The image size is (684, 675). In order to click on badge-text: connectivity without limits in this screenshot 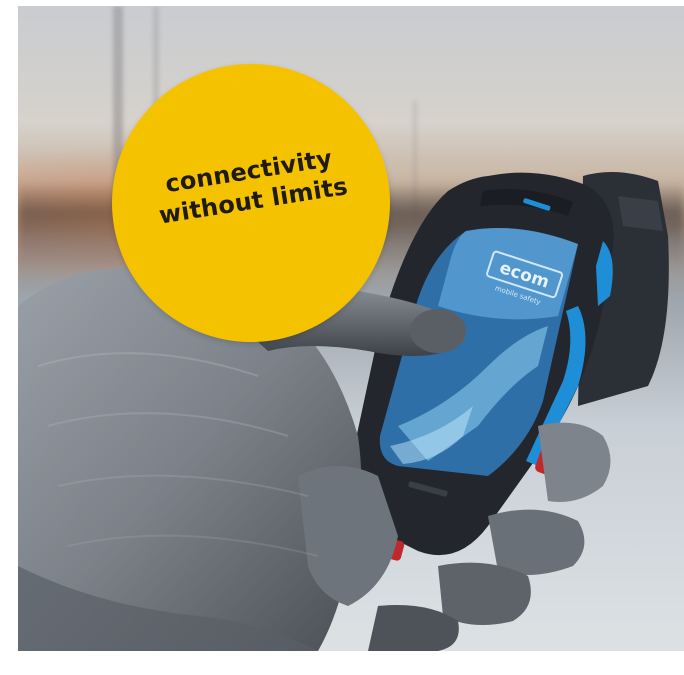, I will do `click(251, 186)`.